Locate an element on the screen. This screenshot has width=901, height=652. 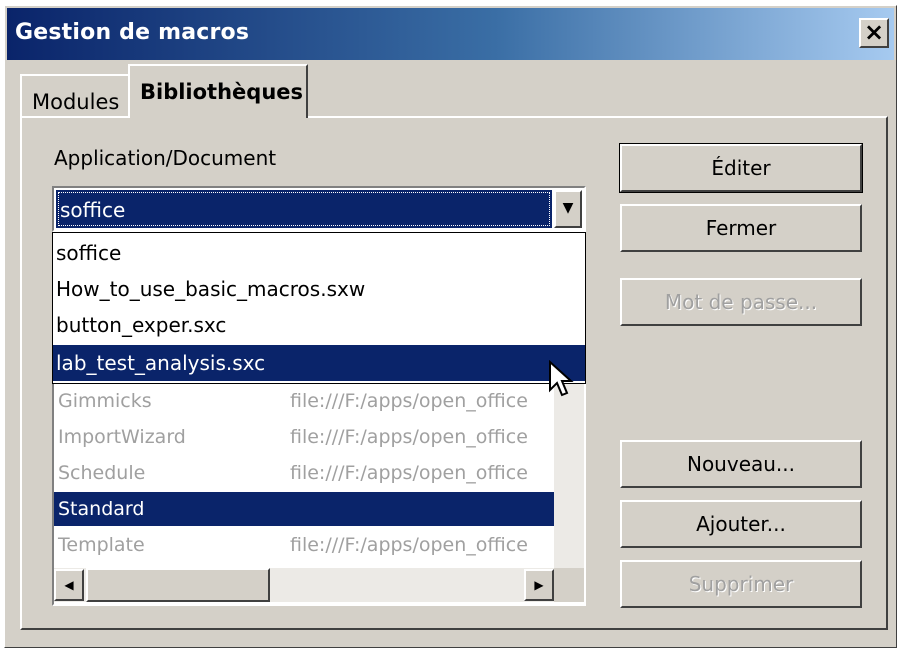
dropdown-option: How_to_use_basic_macros.sxw is located at coordinates (319, 289).